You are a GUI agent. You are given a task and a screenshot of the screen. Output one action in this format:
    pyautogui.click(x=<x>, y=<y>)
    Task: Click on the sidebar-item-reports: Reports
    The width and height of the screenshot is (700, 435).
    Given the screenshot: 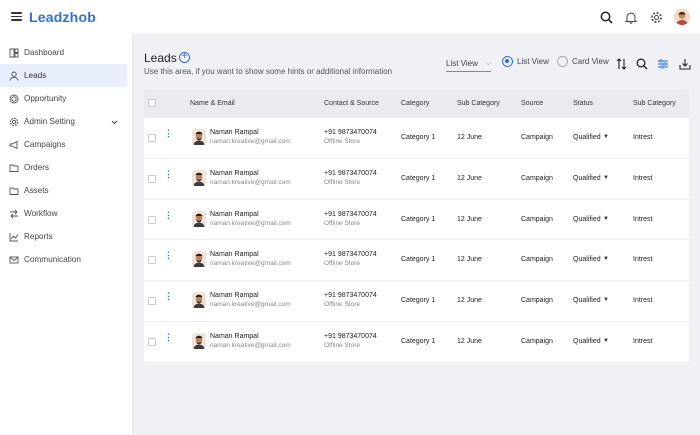 What is the action you would take?
    pyautogui.click(x=66, y=236)
    